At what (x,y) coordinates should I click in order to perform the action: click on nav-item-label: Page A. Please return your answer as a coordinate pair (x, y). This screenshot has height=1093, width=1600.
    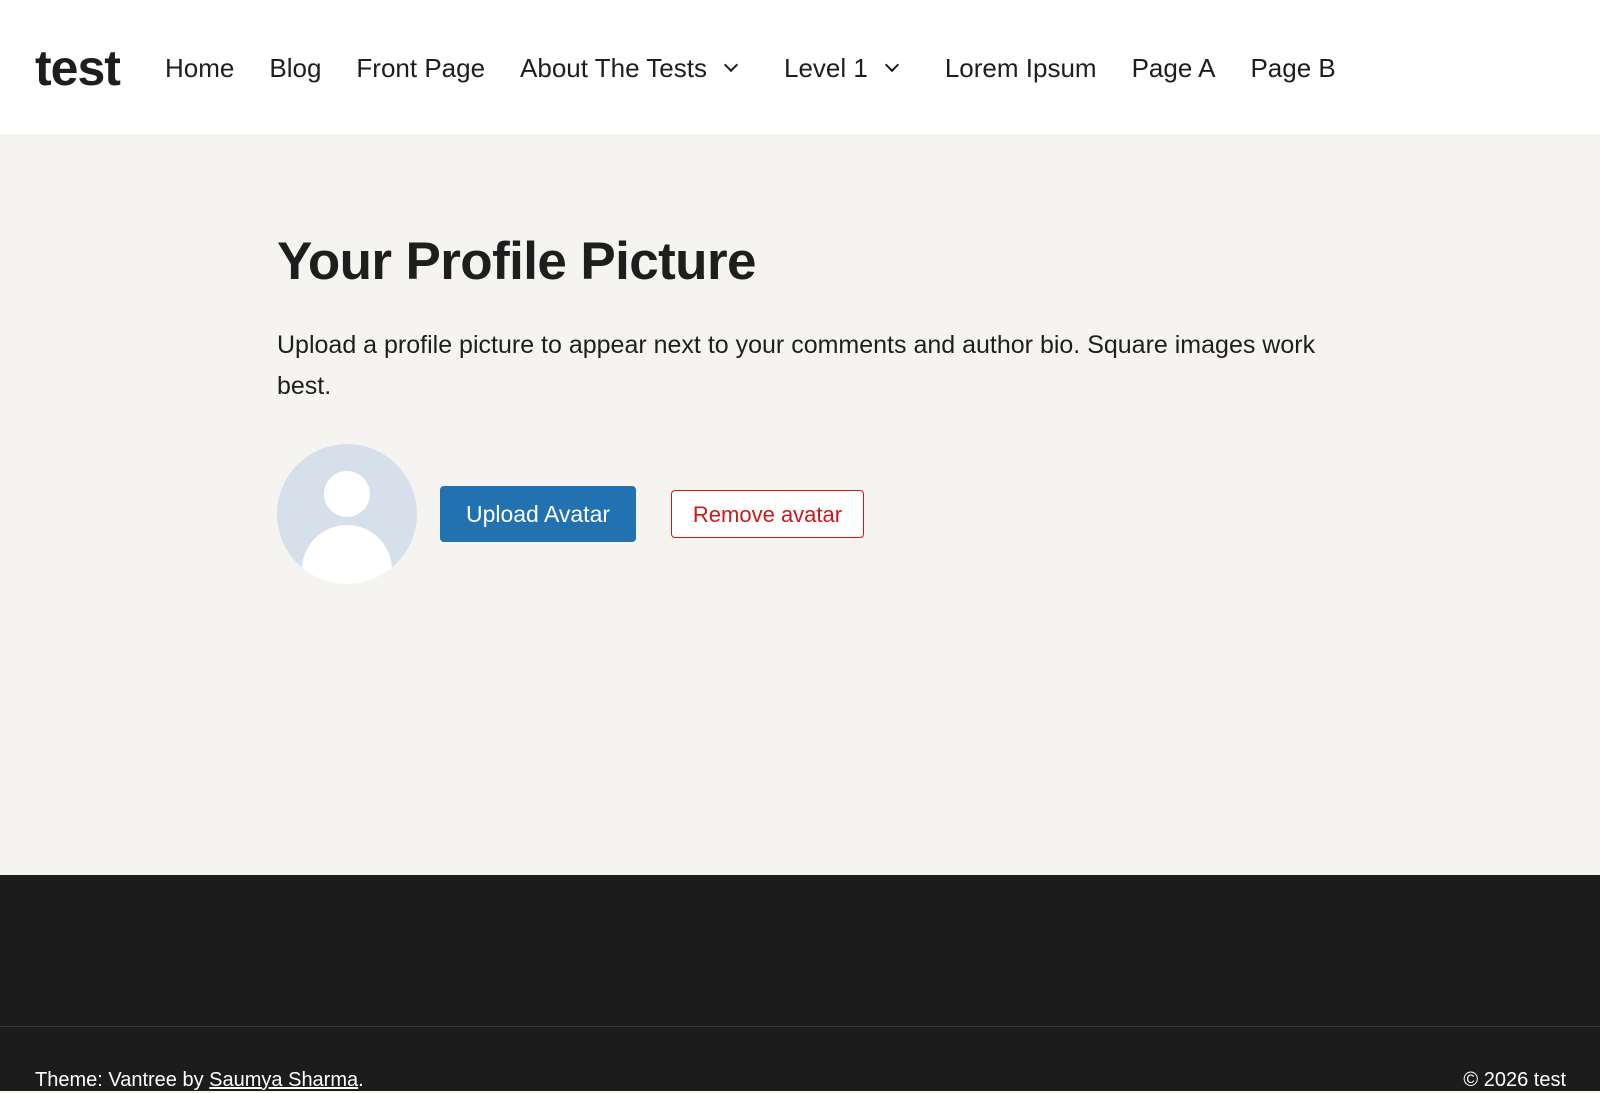
    Looking at the image, I should click on (1173, 68).